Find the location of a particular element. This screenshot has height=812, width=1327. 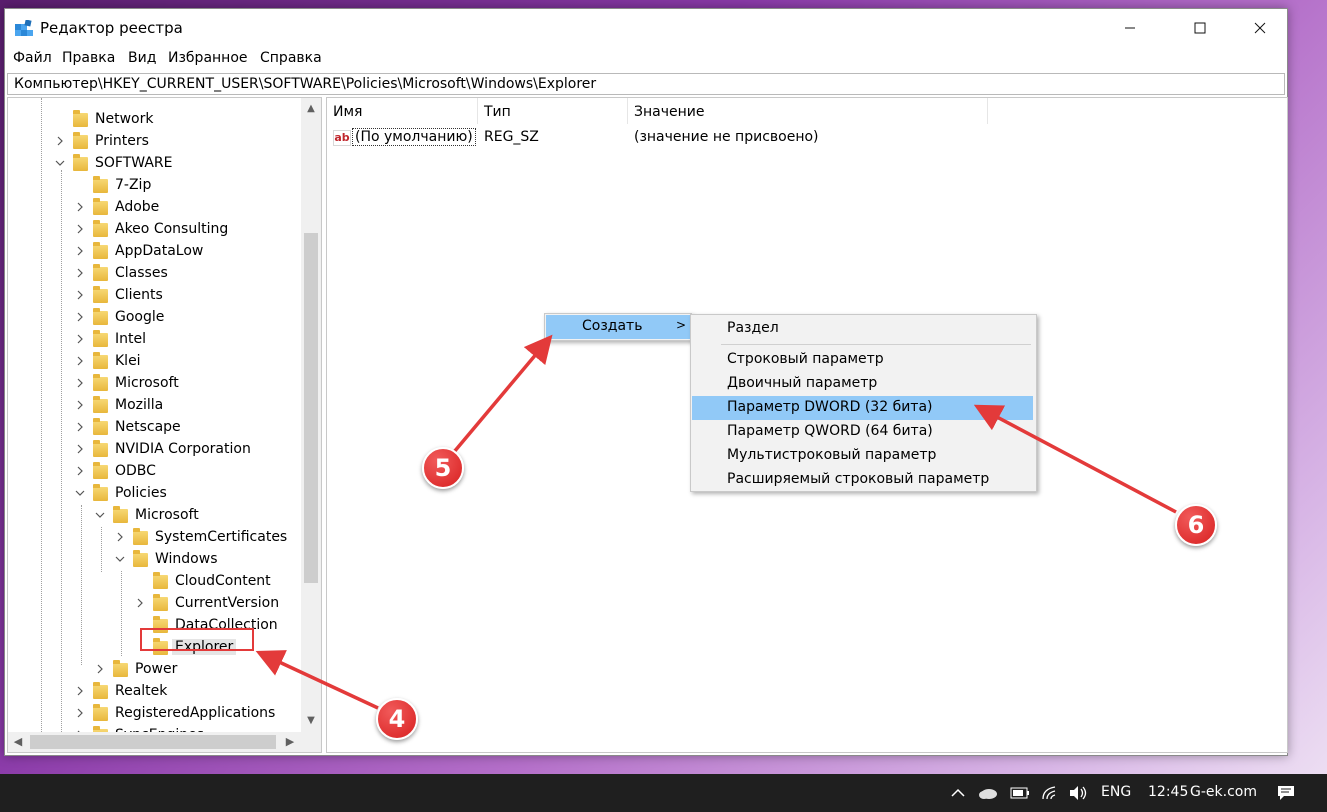

volume-icon is located at coordinates (1078, 793).